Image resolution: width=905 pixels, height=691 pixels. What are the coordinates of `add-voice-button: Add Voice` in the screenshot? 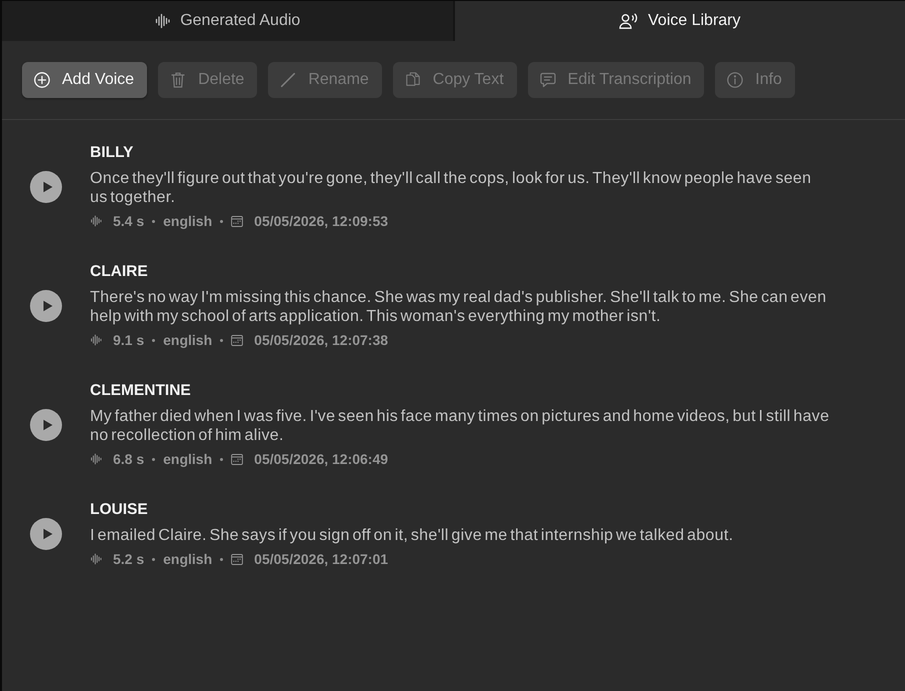 It's located at (85, 80).